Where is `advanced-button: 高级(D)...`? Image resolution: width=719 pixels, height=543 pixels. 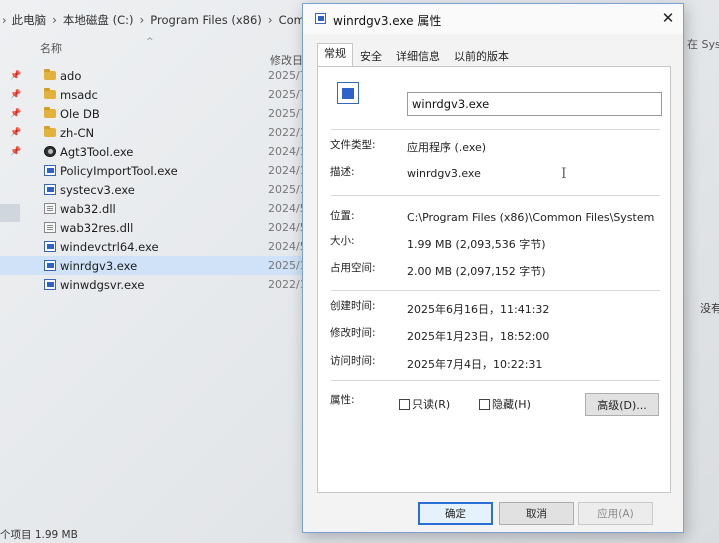 advanced-button: 高级(D)... is located at coordinates (622, 404).